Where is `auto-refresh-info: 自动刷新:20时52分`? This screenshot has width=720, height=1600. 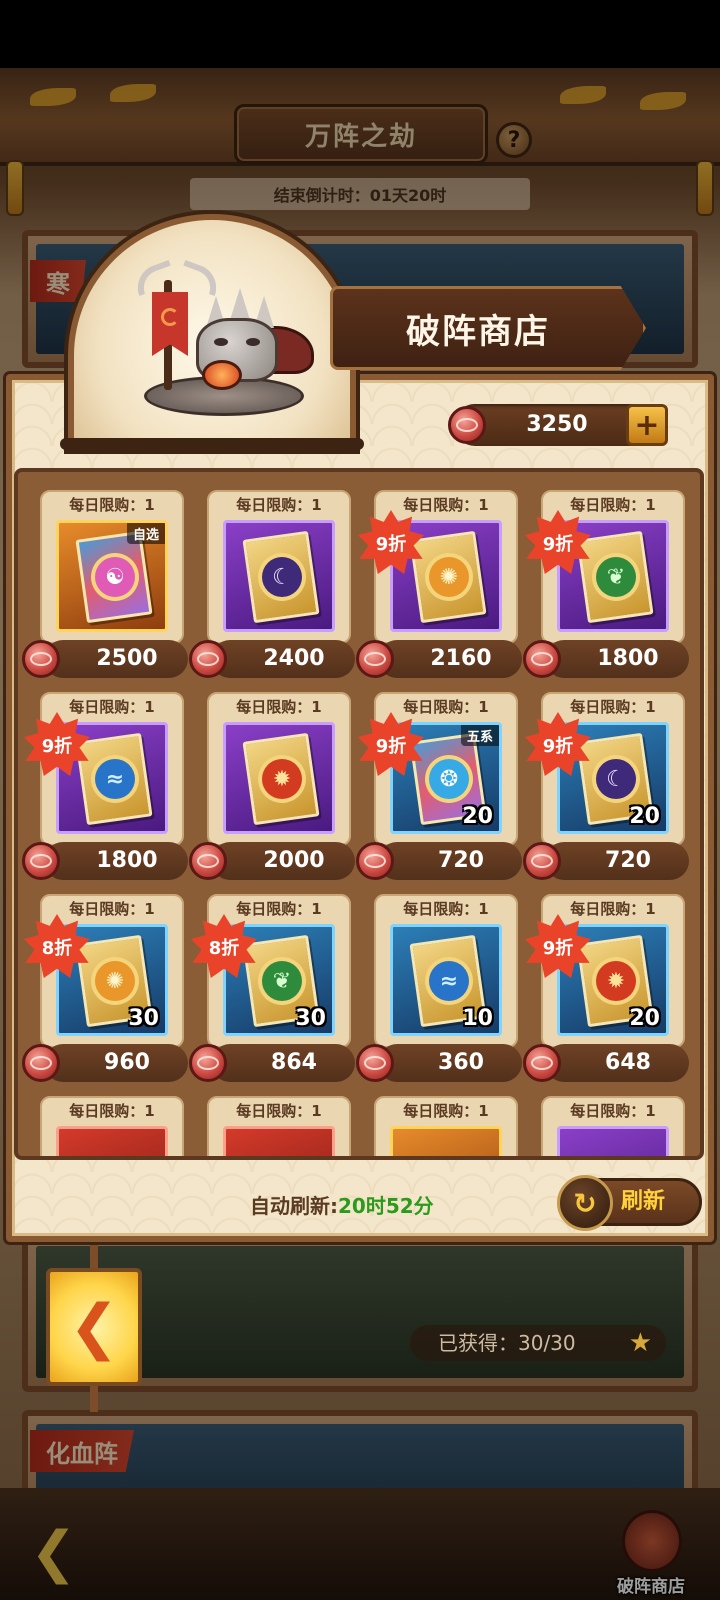 auto-refresh-info: 自动刷新:20时52分 is located at coordinates (342, 1204).